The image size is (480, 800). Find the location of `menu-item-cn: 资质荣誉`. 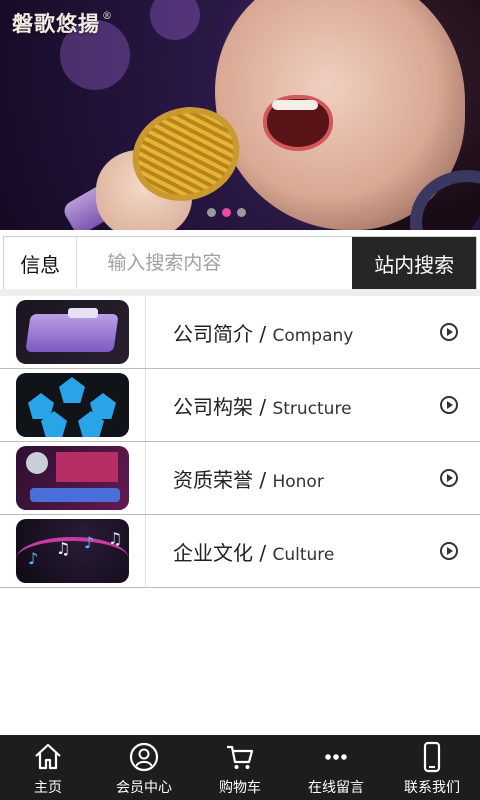

menu-item-cn: 资质荣誉 is located at coordinates (213, 479).